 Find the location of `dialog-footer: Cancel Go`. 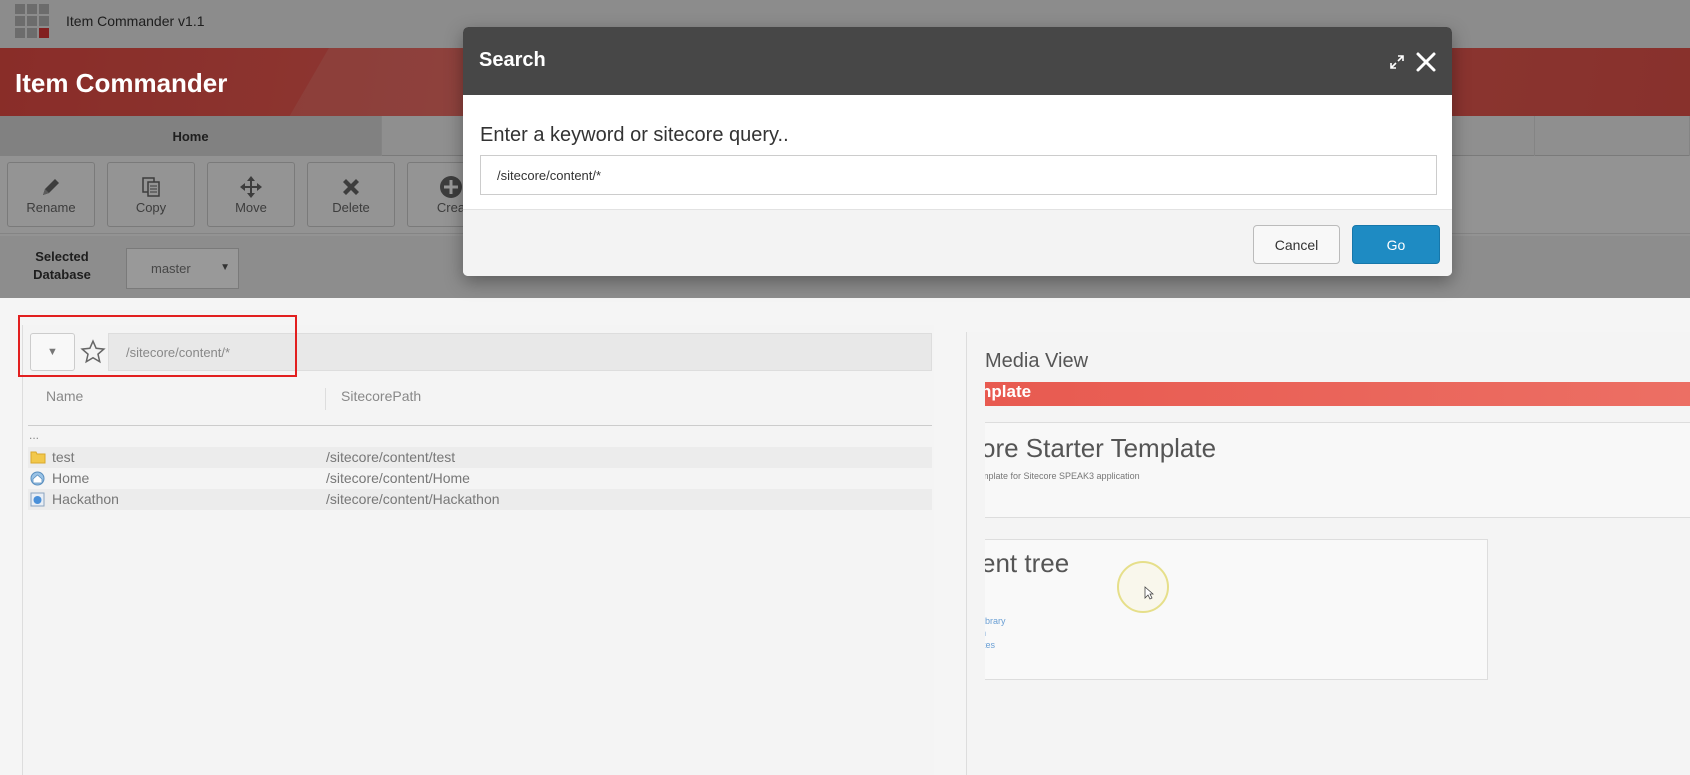

dialog-footer: Cancel Go is located at coordinates (957, 242).